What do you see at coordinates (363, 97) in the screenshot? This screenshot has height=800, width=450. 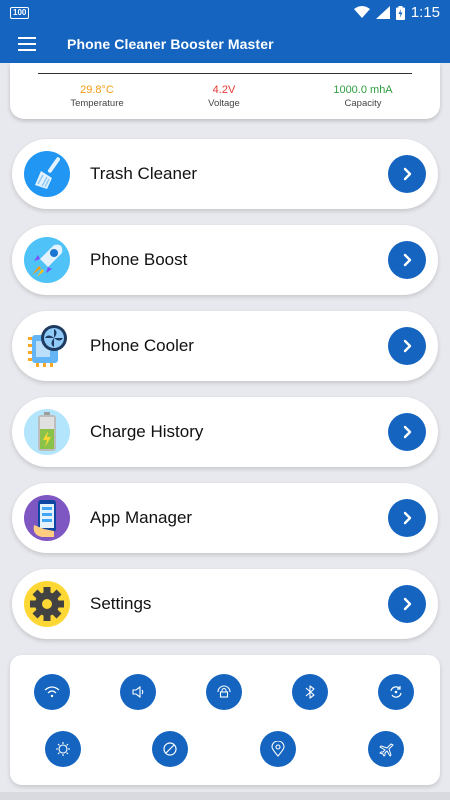 I see `capacity-stat: 1000.0 mhA Capacity` at bounding box center [363, 97].